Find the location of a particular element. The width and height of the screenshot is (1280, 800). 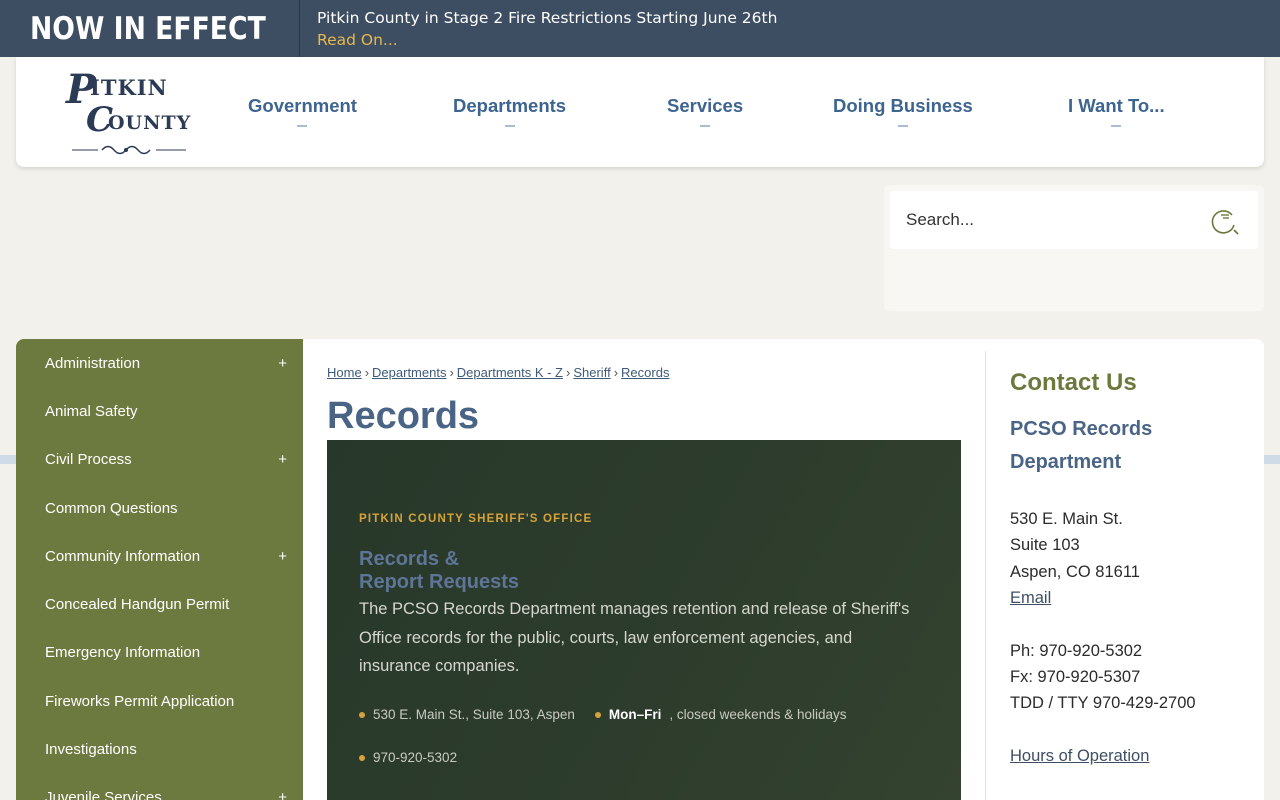

sidebar-item-label: Juvenile Services is located at coordinates (103, 794).